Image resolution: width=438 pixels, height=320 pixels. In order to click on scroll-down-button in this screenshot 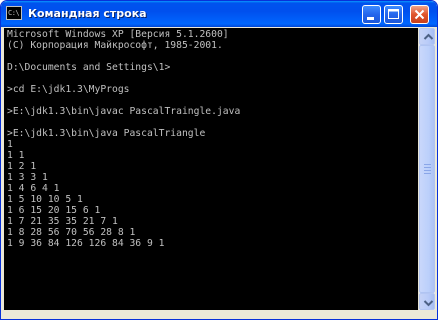, I will do `click(427, 301)`.